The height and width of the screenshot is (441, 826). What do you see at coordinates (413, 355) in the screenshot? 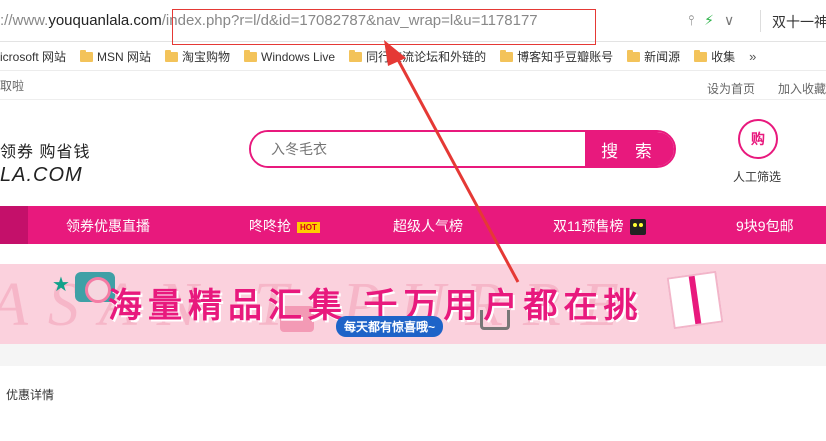
I see `section-gap` at bounding box center [413, 355].